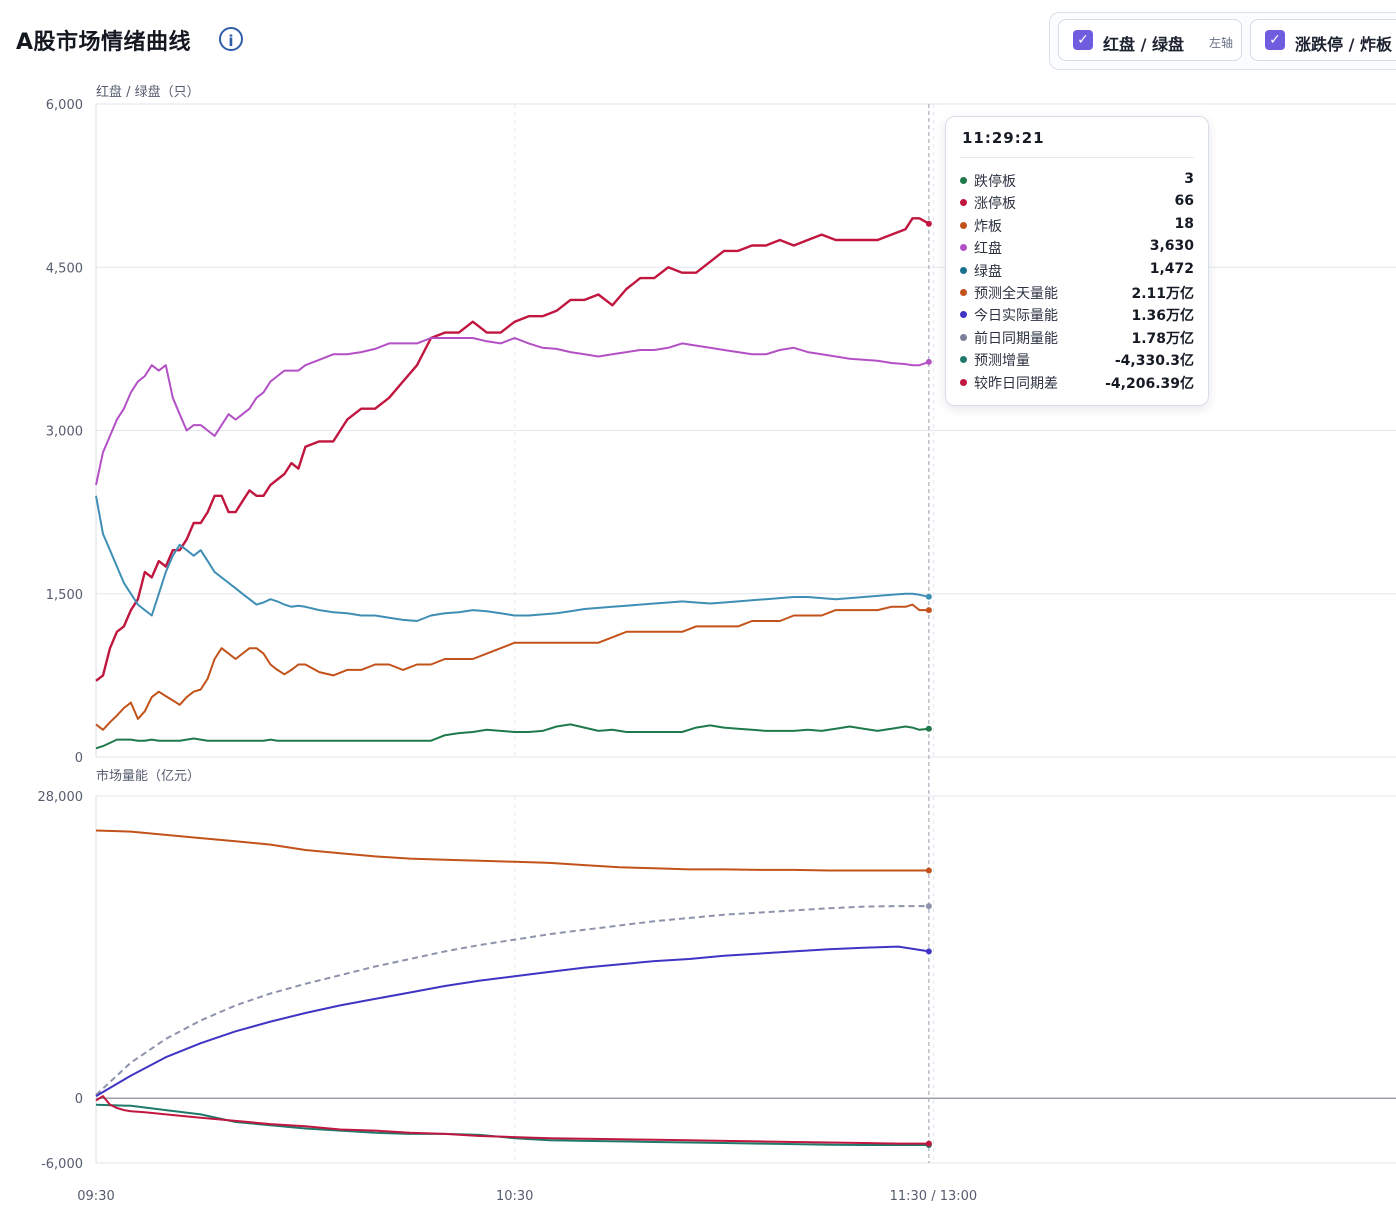  Describe the element at coordinates (1003, 138) in the screenshot. I see `tooltip-time: 11:29:21` at that location.